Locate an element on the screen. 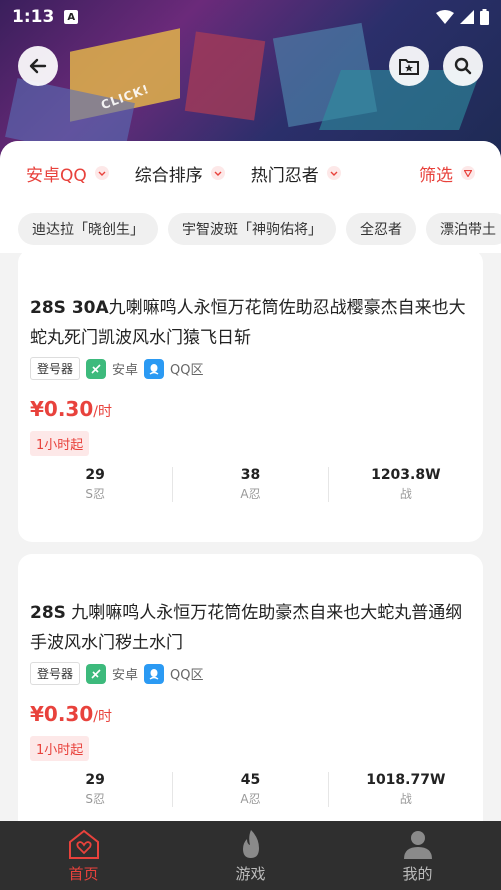  nav-profile: 我的 is located at coordinates (417, 855).